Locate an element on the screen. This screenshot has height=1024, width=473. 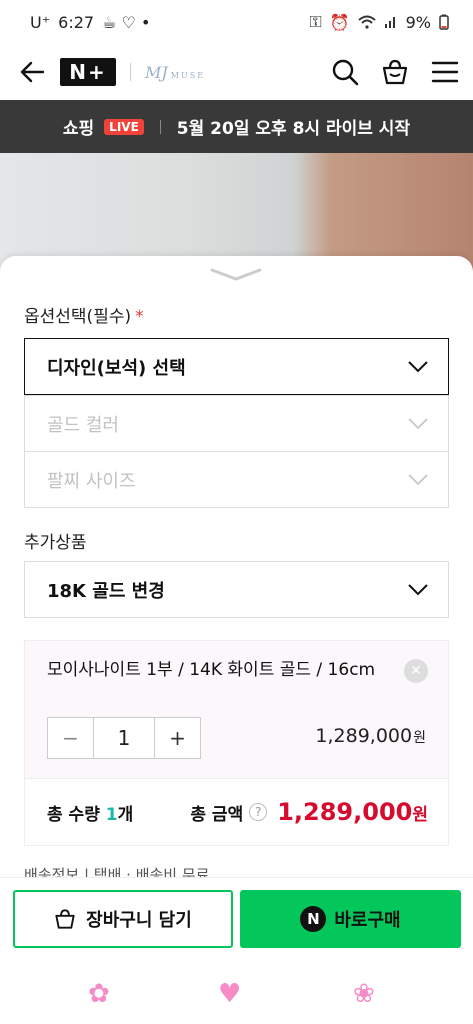
close-icon: ✕ is located at coordinates (416, 671).